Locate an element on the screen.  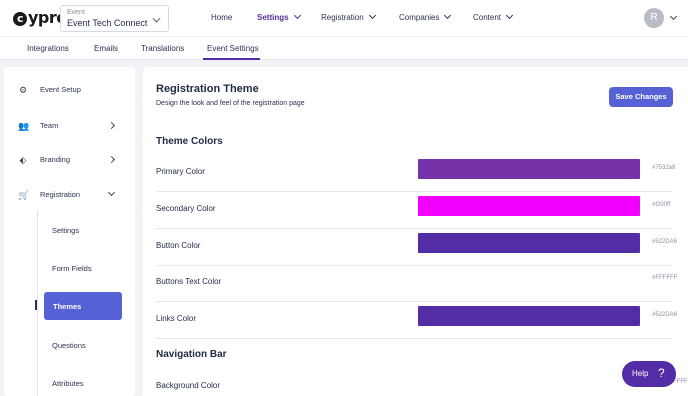
question-icon: ? is located at coordinates (661, 373).